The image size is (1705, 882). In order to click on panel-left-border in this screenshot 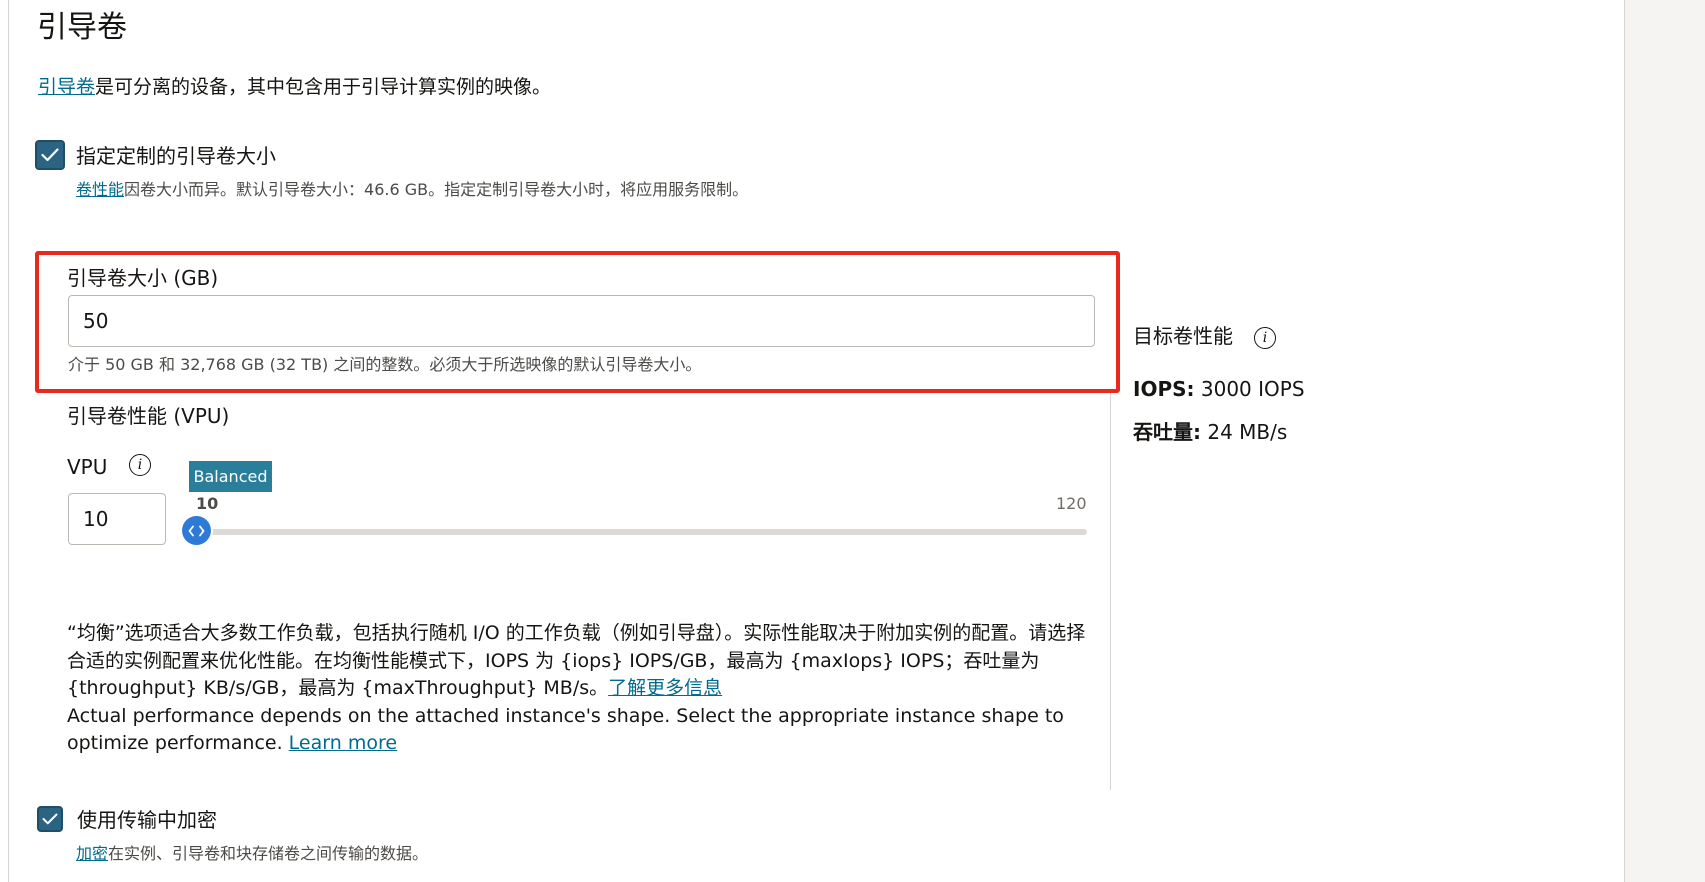, I will do `click(8, 441)`.